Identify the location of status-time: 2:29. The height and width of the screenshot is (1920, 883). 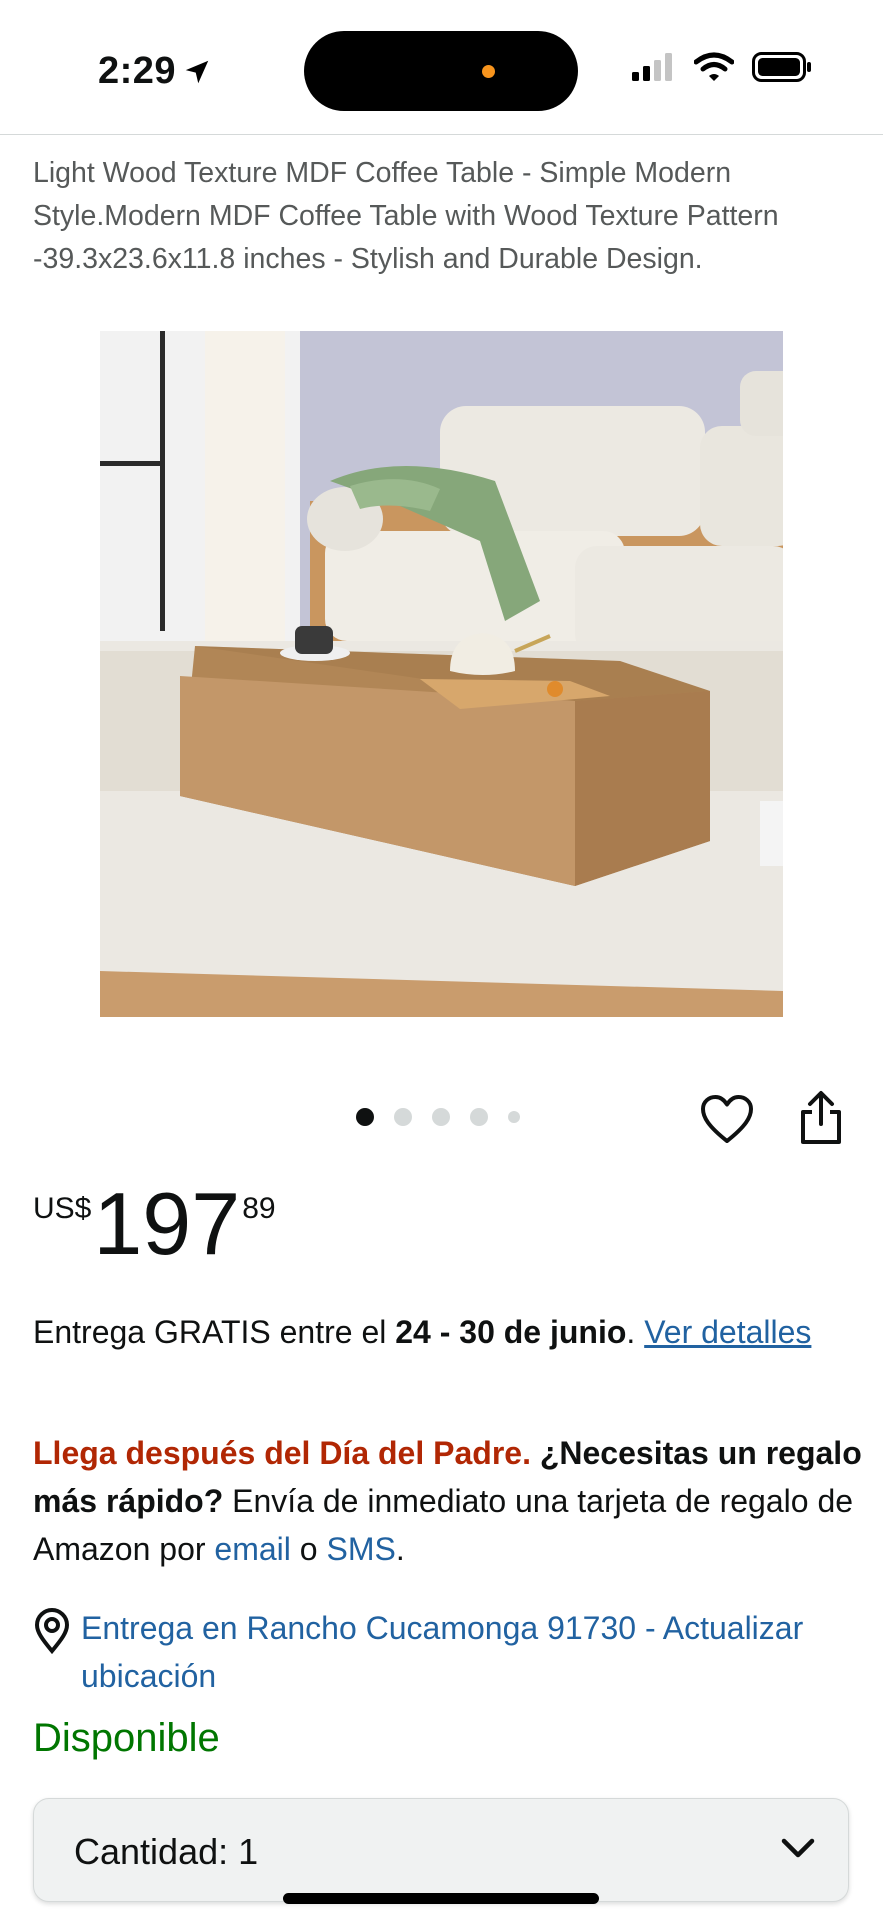
(155, 71).